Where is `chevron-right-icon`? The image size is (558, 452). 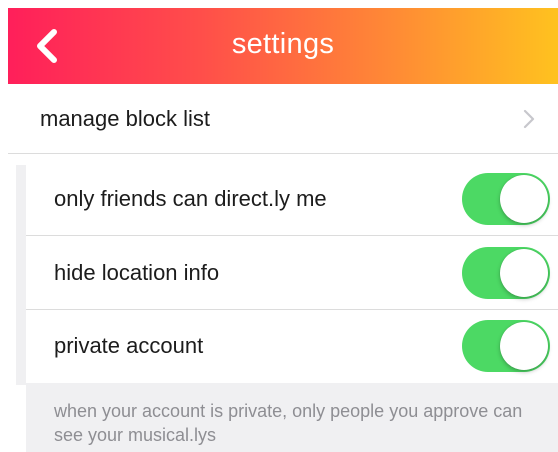
chevron-right-icon is located at coordinates (529, 119).